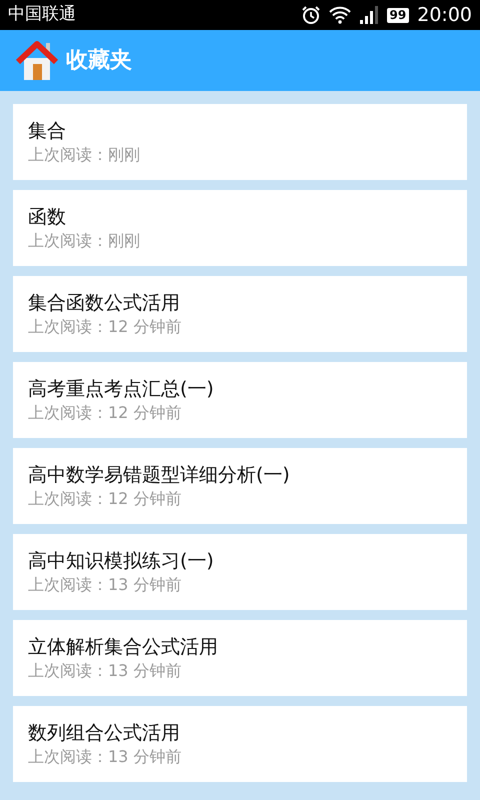 This screenshot has height=800, width=480. What do you see at coordinates (240, 142) in the screenshot?
I see `favorite-card: 集合 上次阅读：刚刚` at bounding box center [240, 142].